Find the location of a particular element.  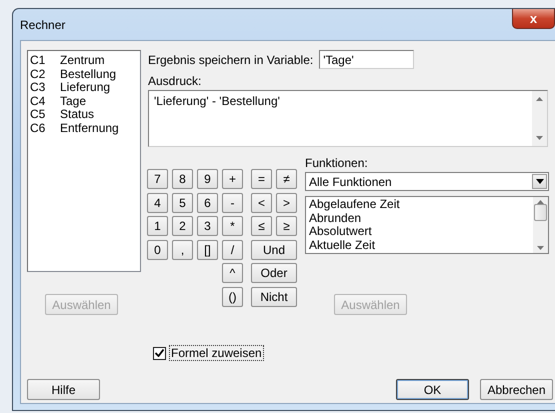

column-id: C2 is located at coordinates (38, 74).